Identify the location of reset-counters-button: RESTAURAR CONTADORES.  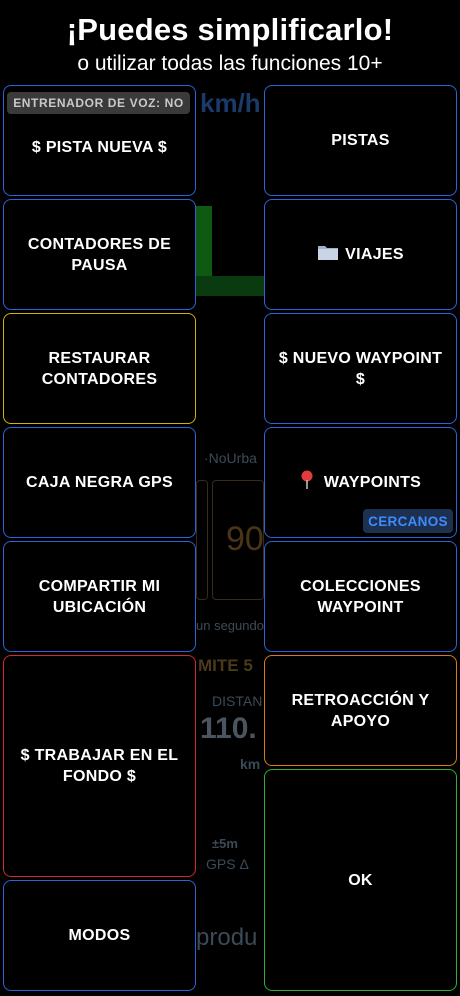
(99, 368).